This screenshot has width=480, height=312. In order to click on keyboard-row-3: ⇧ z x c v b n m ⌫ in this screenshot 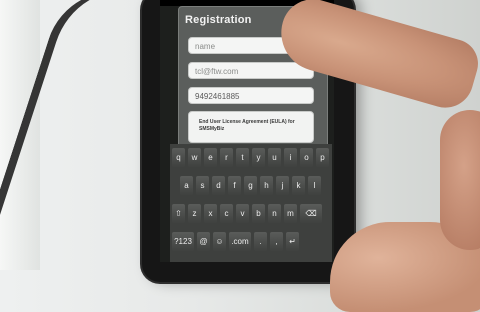, I will do `click(247, 214)`.